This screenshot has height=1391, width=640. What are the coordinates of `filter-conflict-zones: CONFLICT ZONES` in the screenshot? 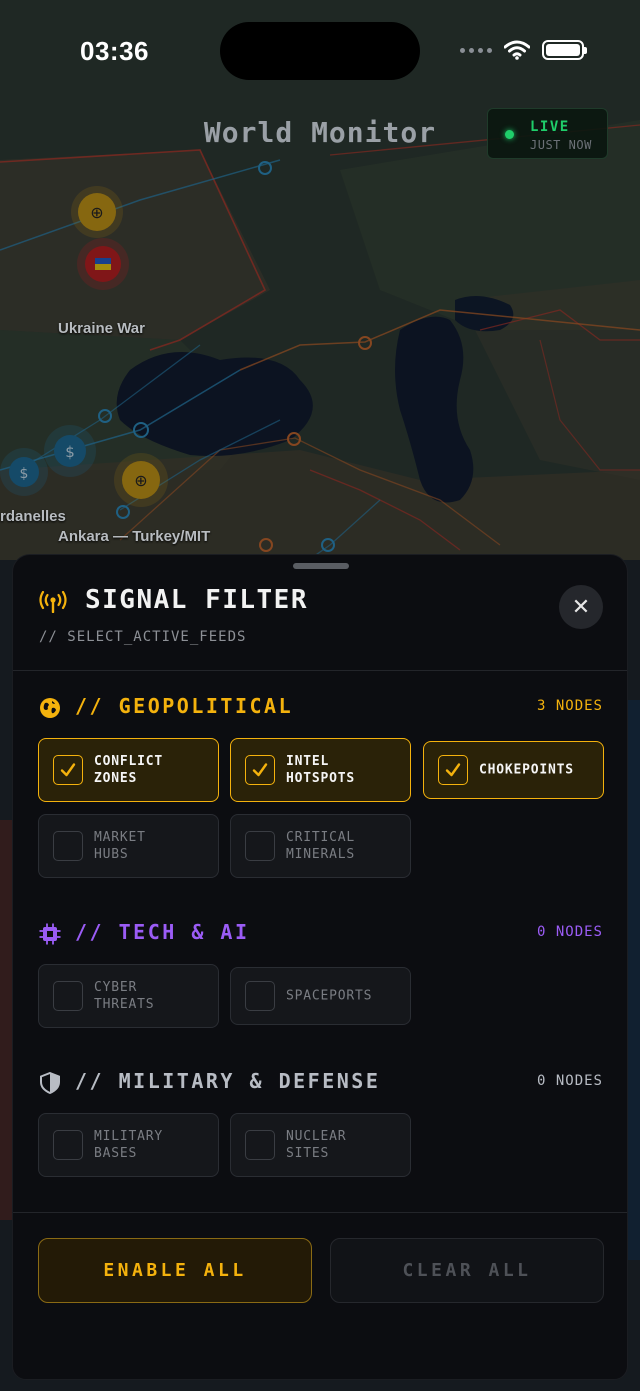 It's located at (128, 770).